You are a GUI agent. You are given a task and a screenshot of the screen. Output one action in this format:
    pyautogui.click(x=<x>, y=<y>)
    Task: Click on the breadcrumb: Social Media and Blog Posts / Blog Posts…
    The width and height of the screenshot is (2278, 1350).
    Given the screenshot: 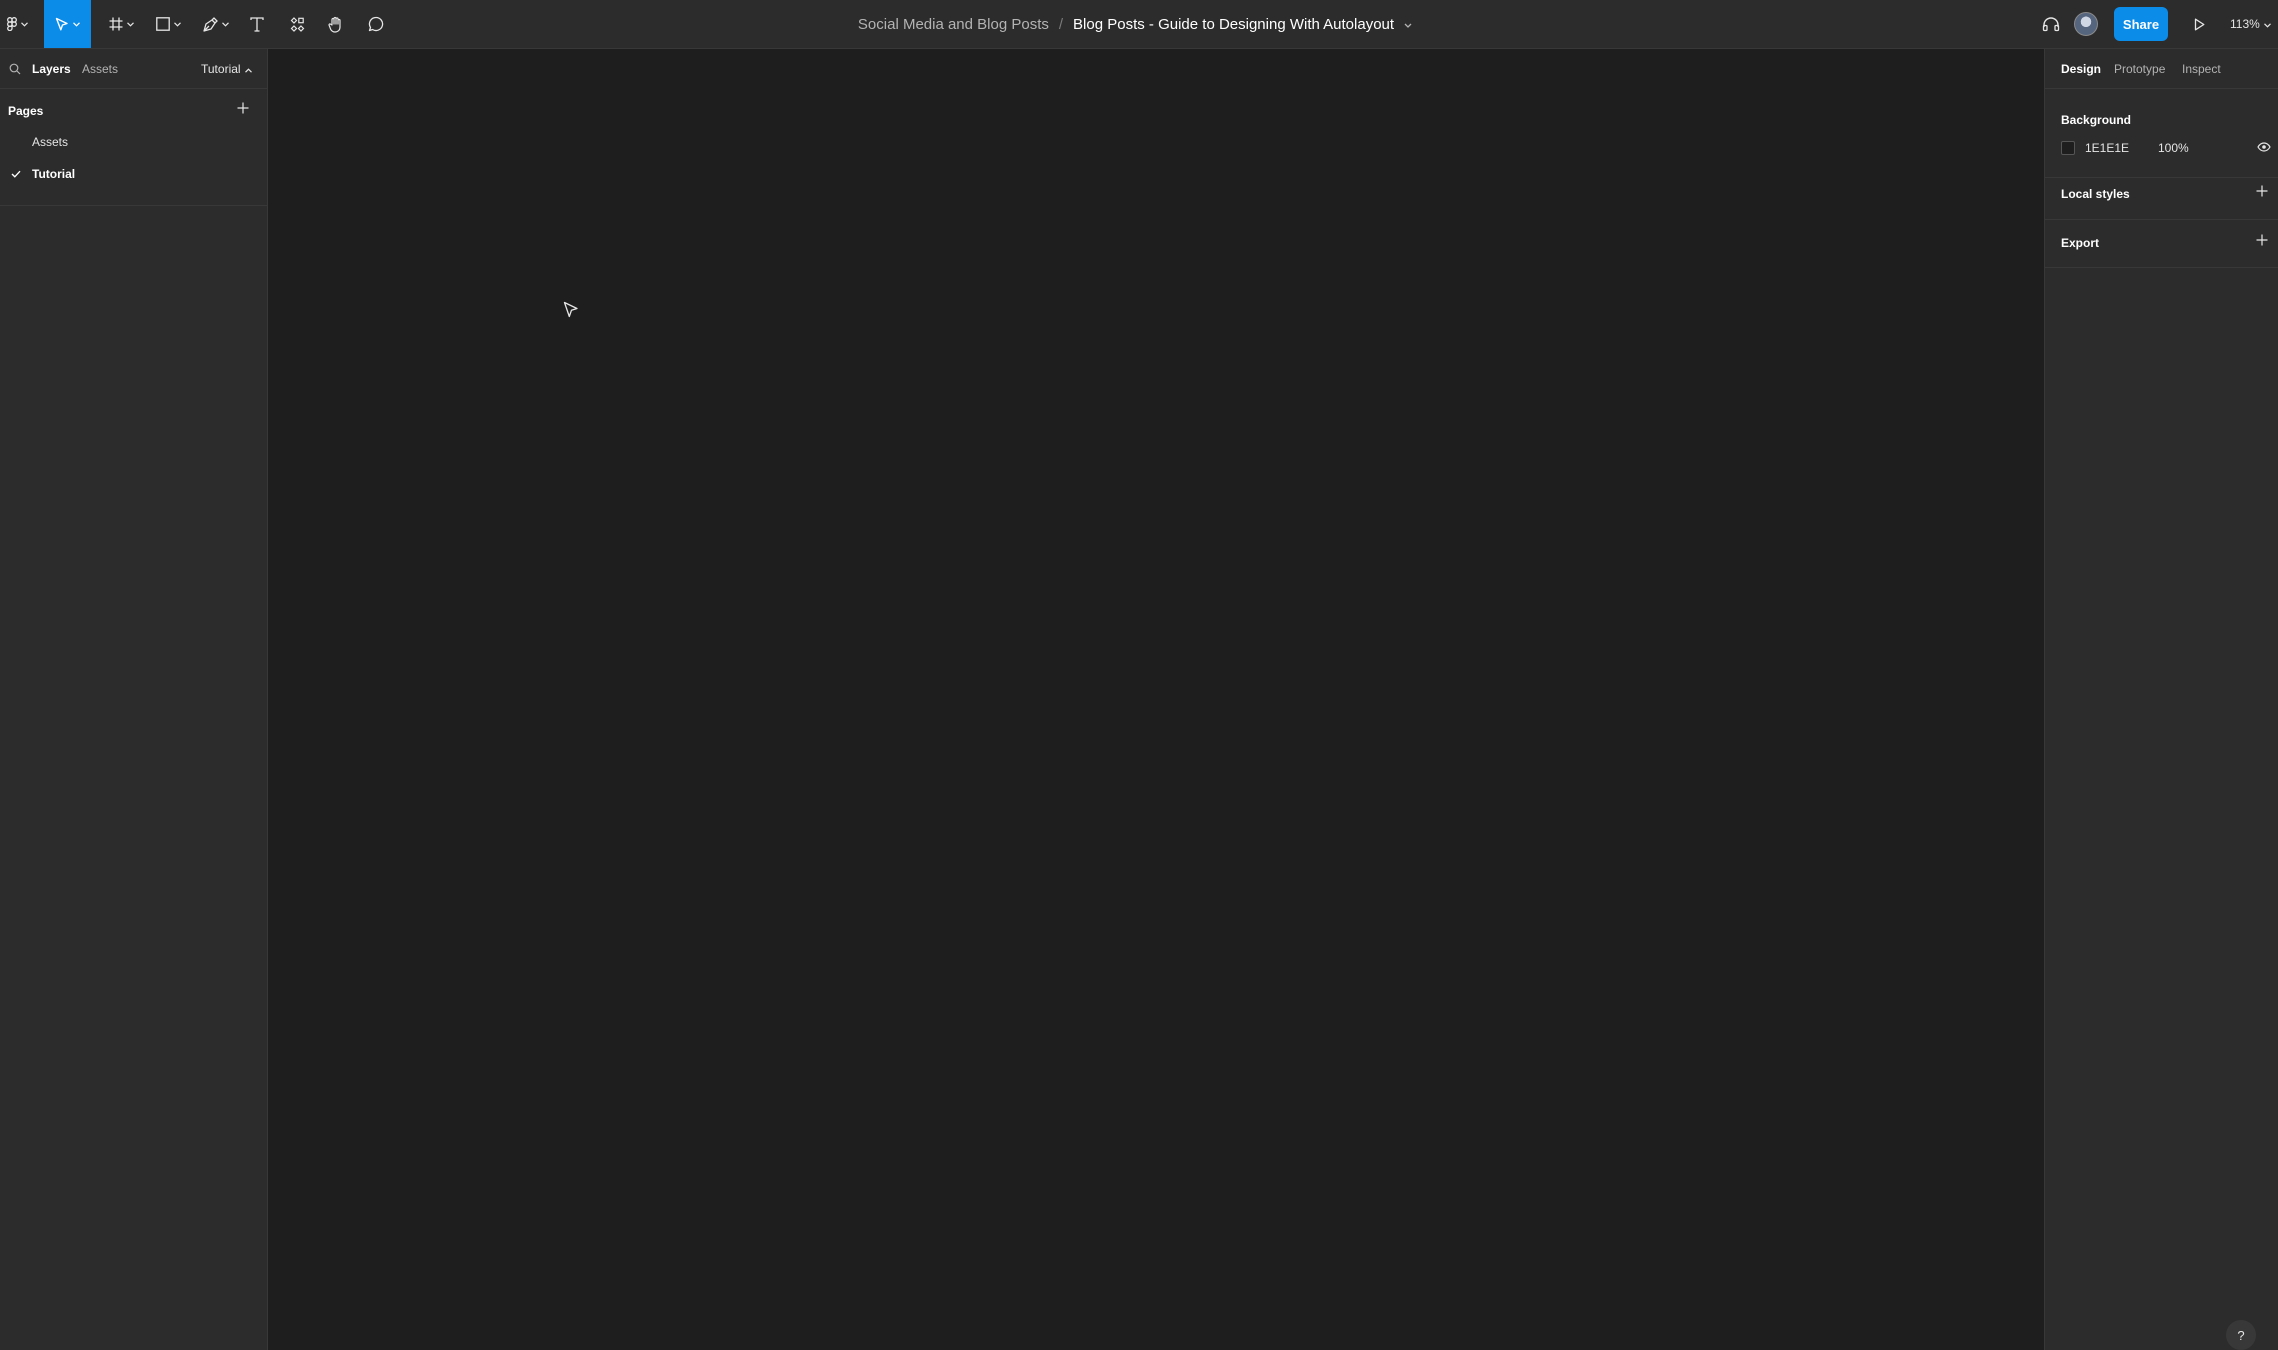 What is the action you would take?
    pyautogui.click(x=1135, y=24)
    